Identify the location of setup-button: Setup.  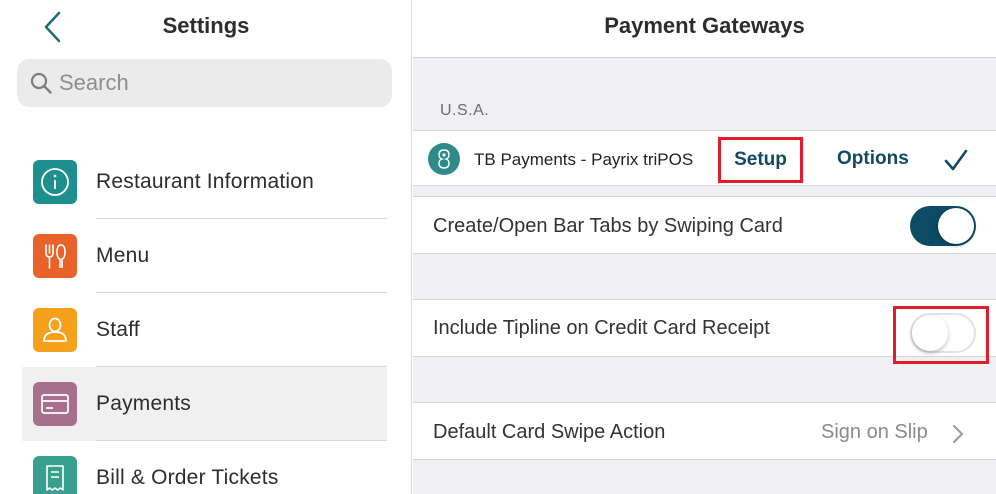
(760, 160).